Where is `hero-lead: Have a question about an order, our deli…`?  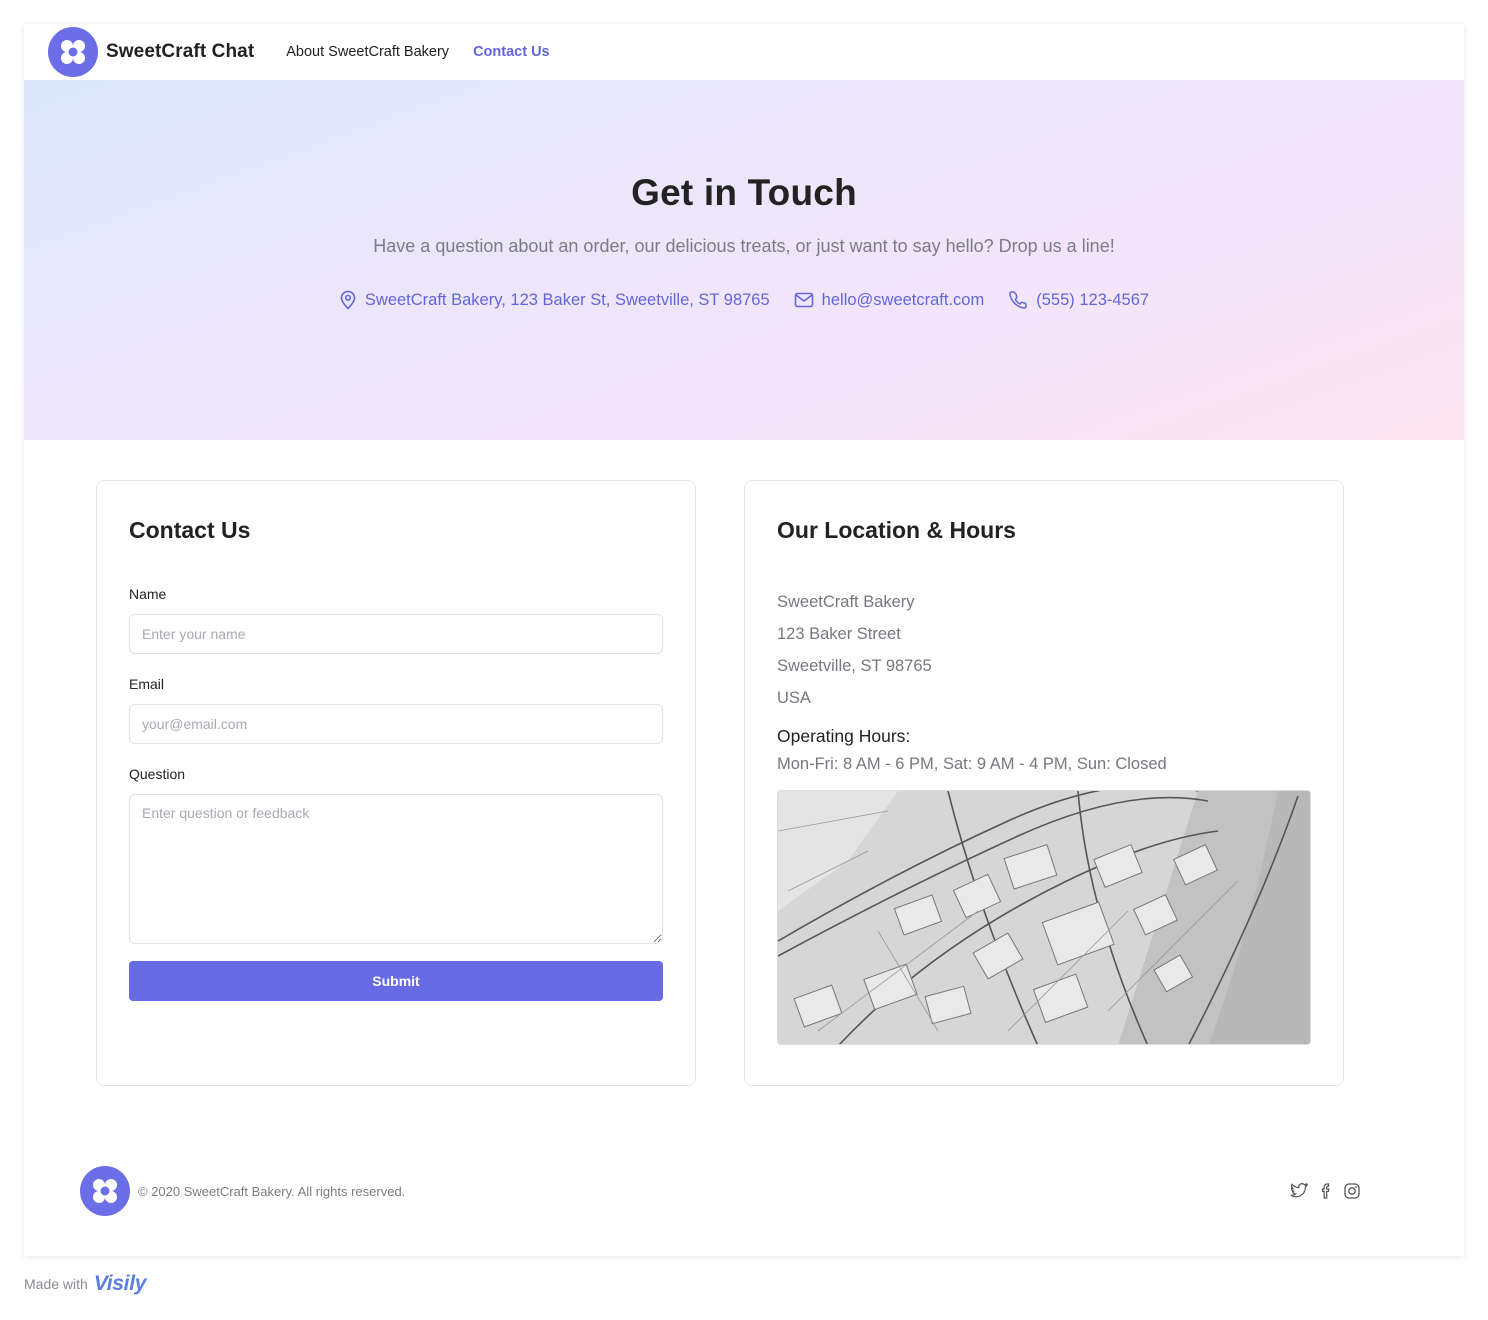
hero-lead: Have a question about an order, our deli… is located at coordinates (744, 246).